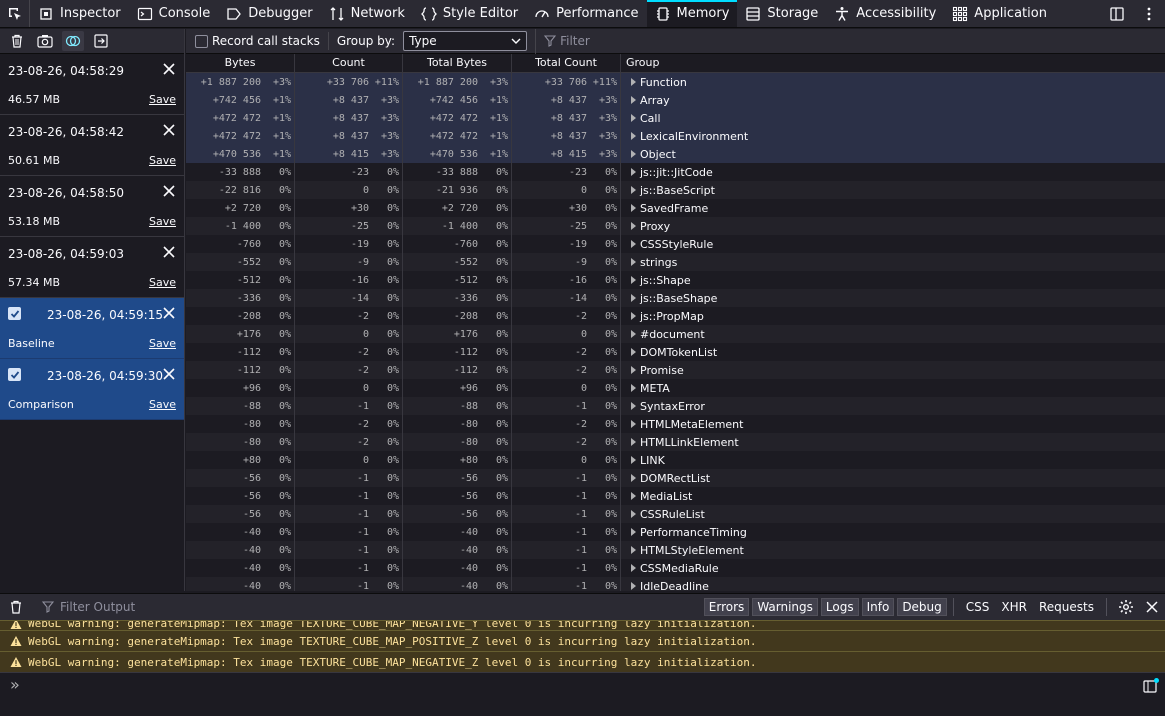 This screenshot has width=1165, height=716. What do you see at coordinates (465, 41) in the screenshot?
I see `group-by-select: Type` at bounding box center [465, 41].